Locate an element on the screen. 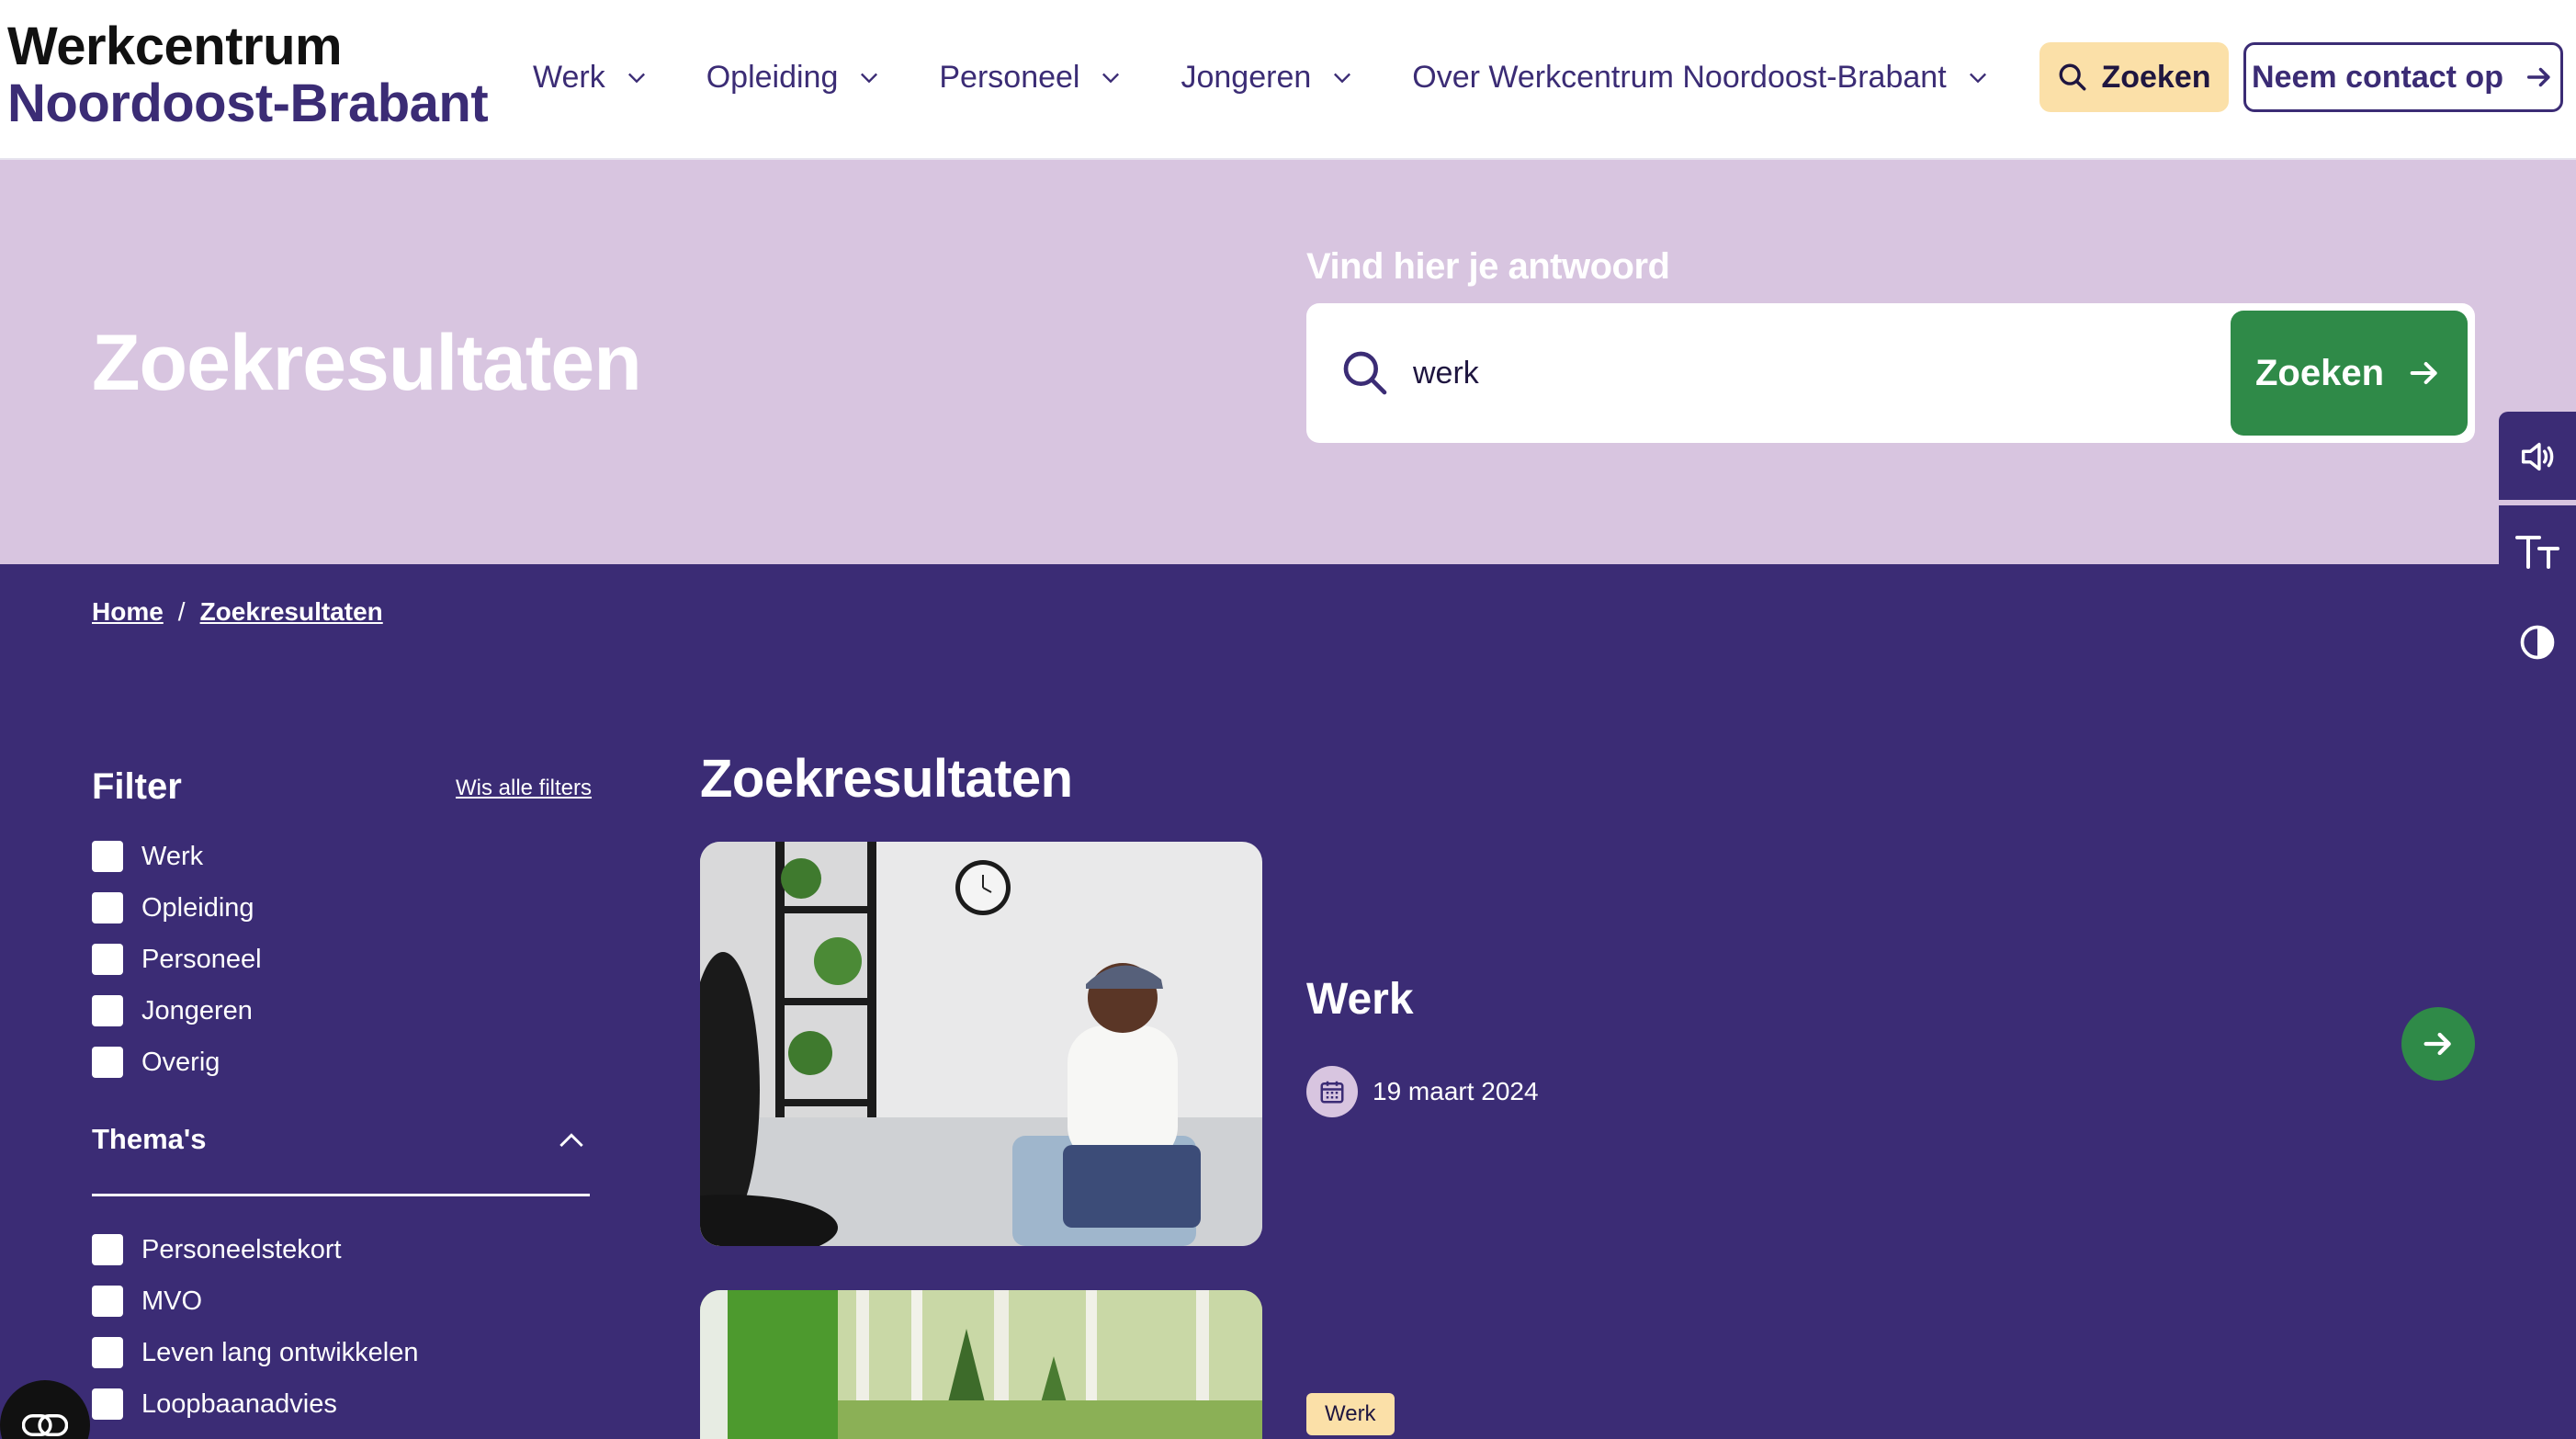 The height and width of the screenshot is (1439, 2576). contact-button: Neem contact op is located at coordinates (2403, 77).